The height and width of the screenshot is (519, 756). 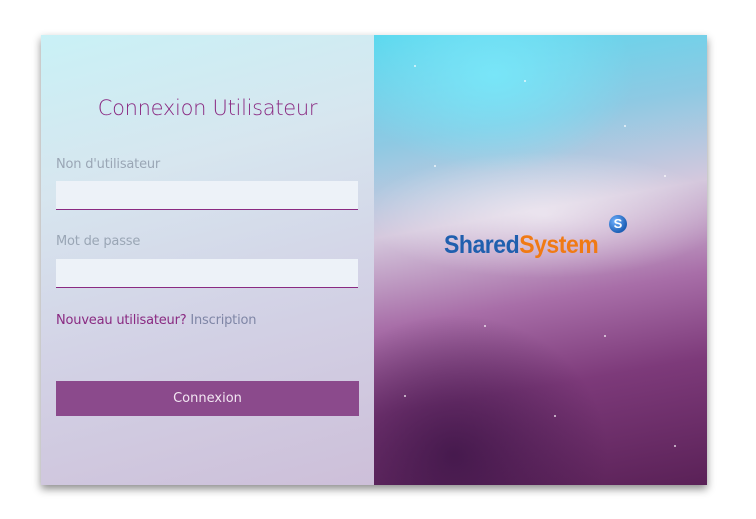 I want to click on username-input, so click(x=207, y=195).